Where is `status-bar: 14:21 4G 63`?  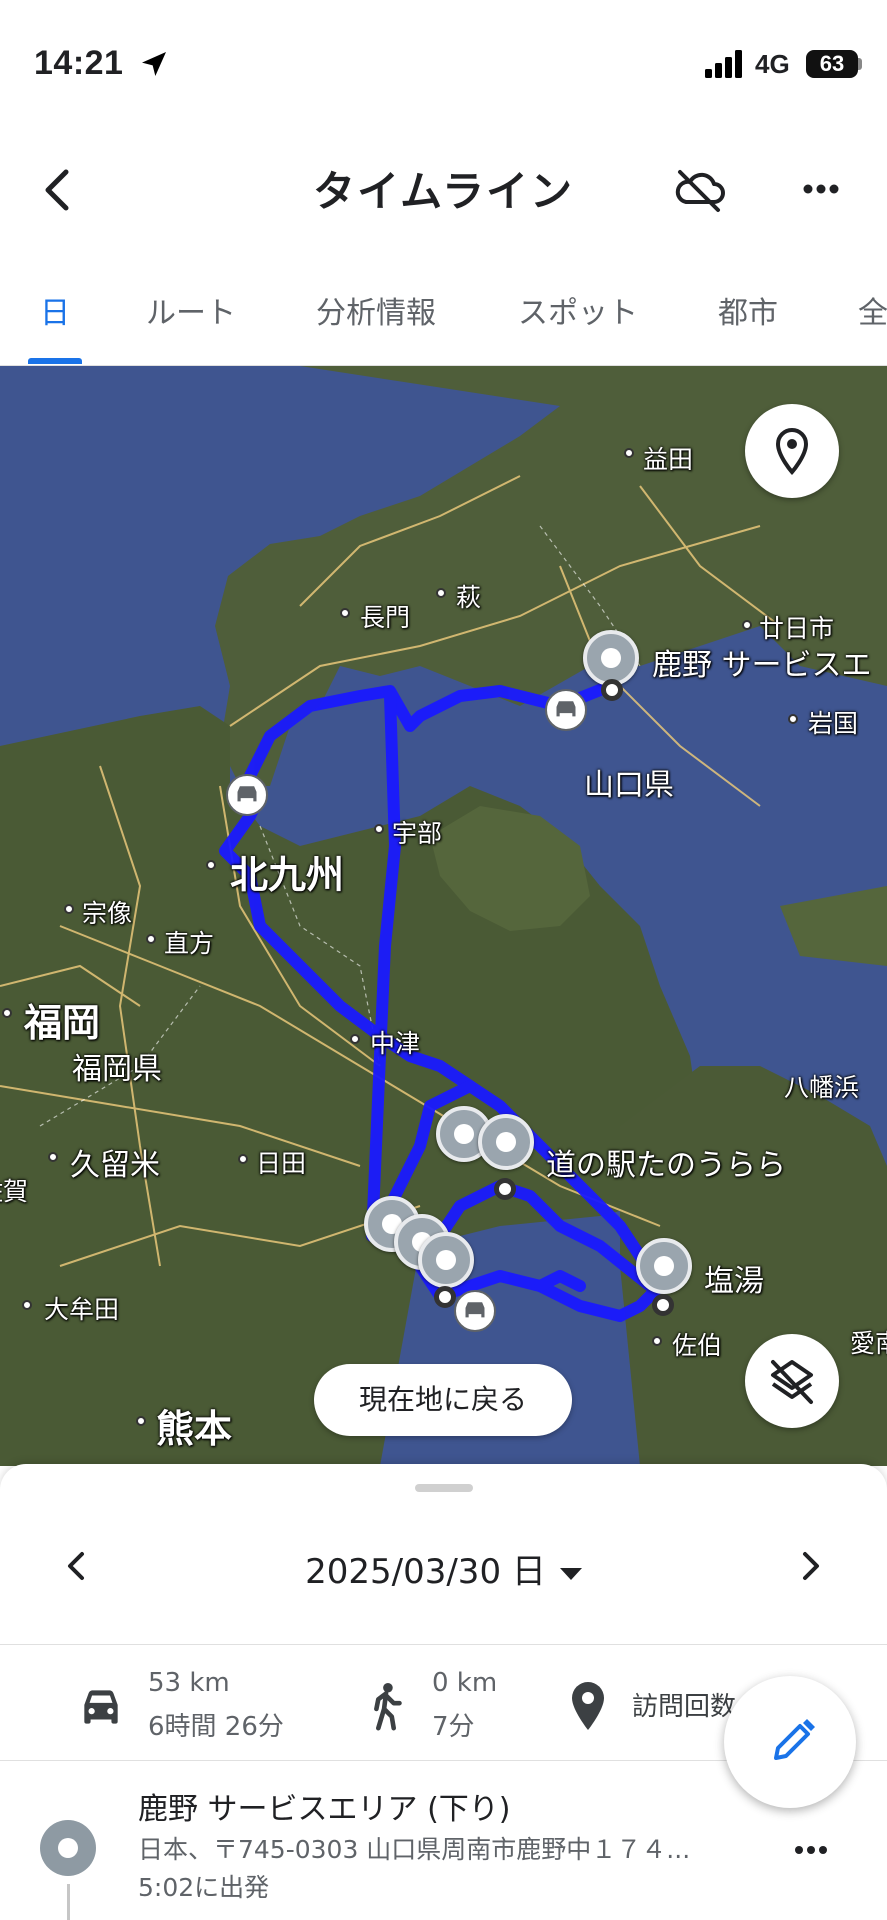
status-bar: 14:21 4G 63 is located at coordinates (443, 60).